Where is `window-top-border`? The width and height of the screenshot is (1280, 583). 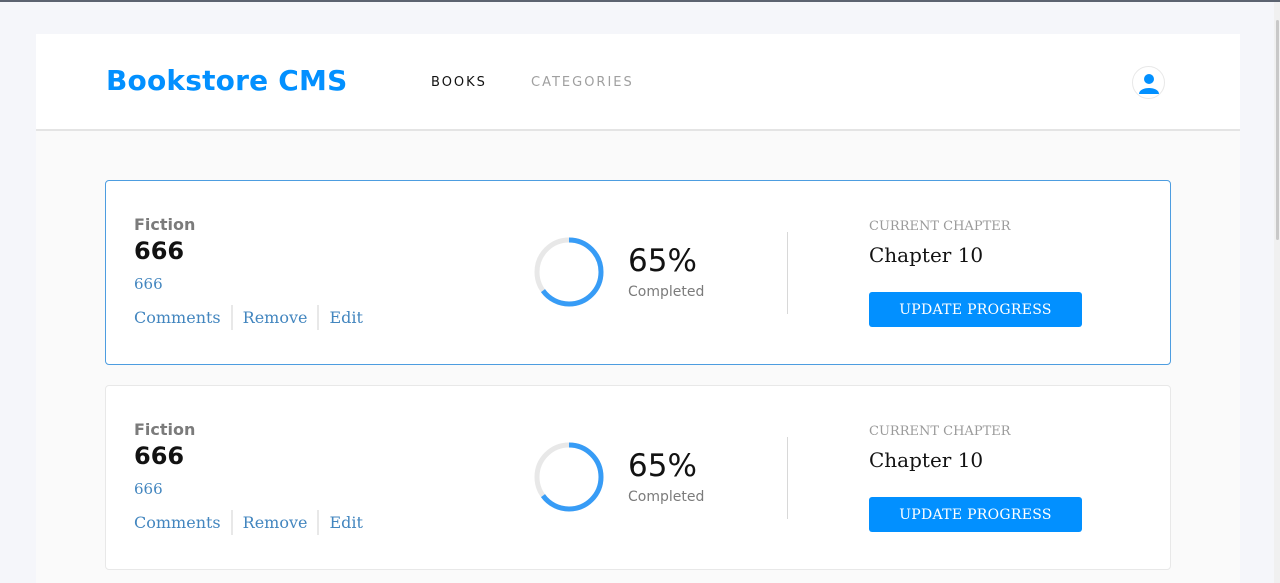 window-top-border is located at coordinates (640, 1).